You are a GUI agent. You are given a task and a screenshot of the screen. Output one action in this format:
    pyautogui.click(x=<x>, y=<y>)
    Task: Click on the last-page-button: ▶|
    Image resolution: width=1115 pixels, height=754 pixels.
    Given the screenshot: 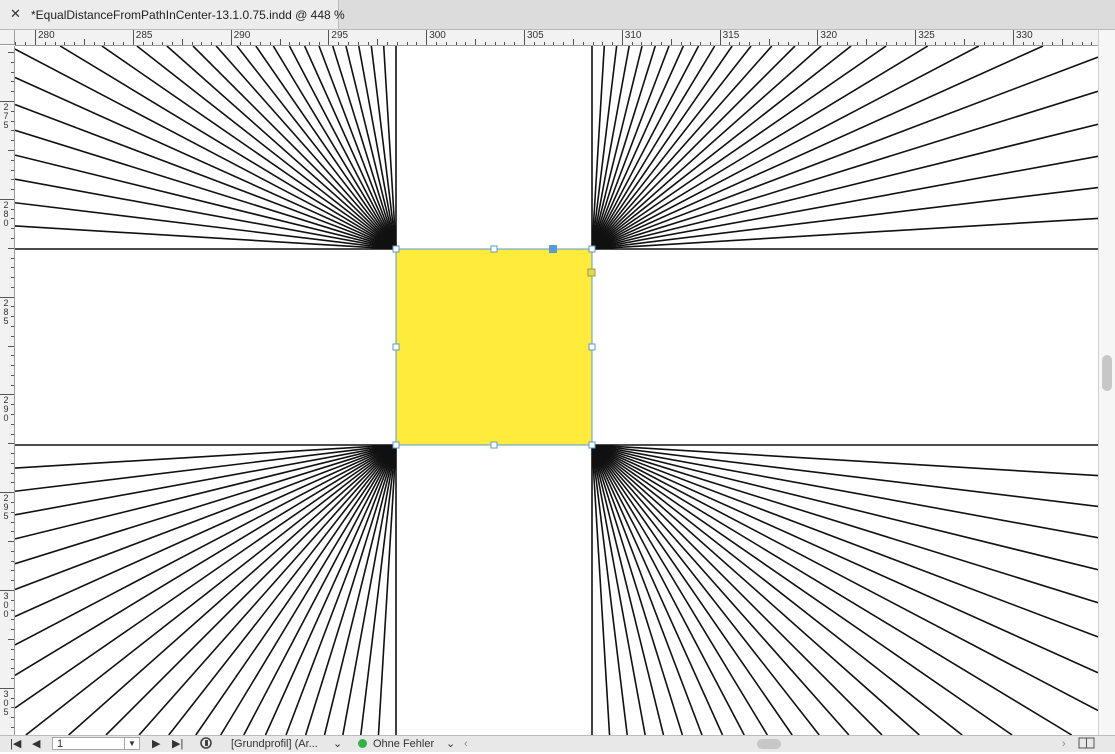 What is the action you would take?
    pyautogui.click(x=177, y=744)
    